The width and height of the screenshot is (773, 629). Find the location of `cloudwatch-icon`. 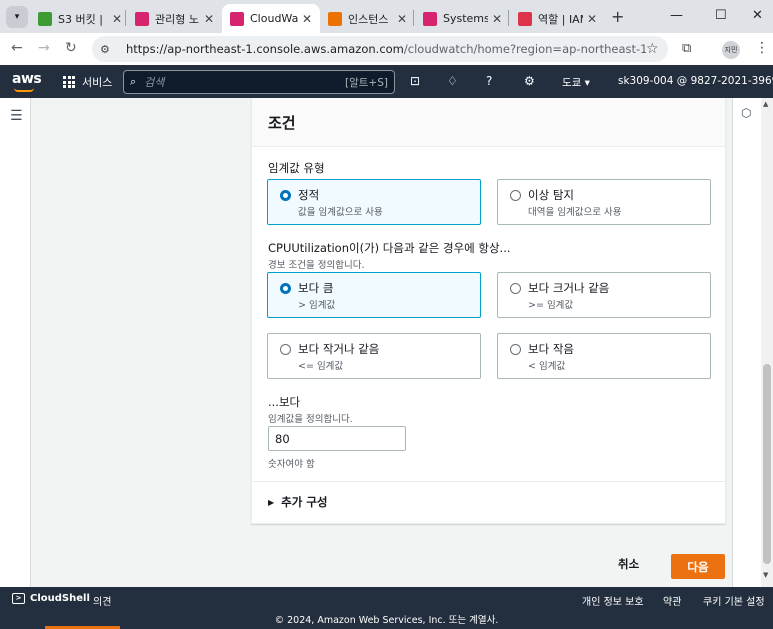

cloudwatch-icon is located at coordinates (237, 18).